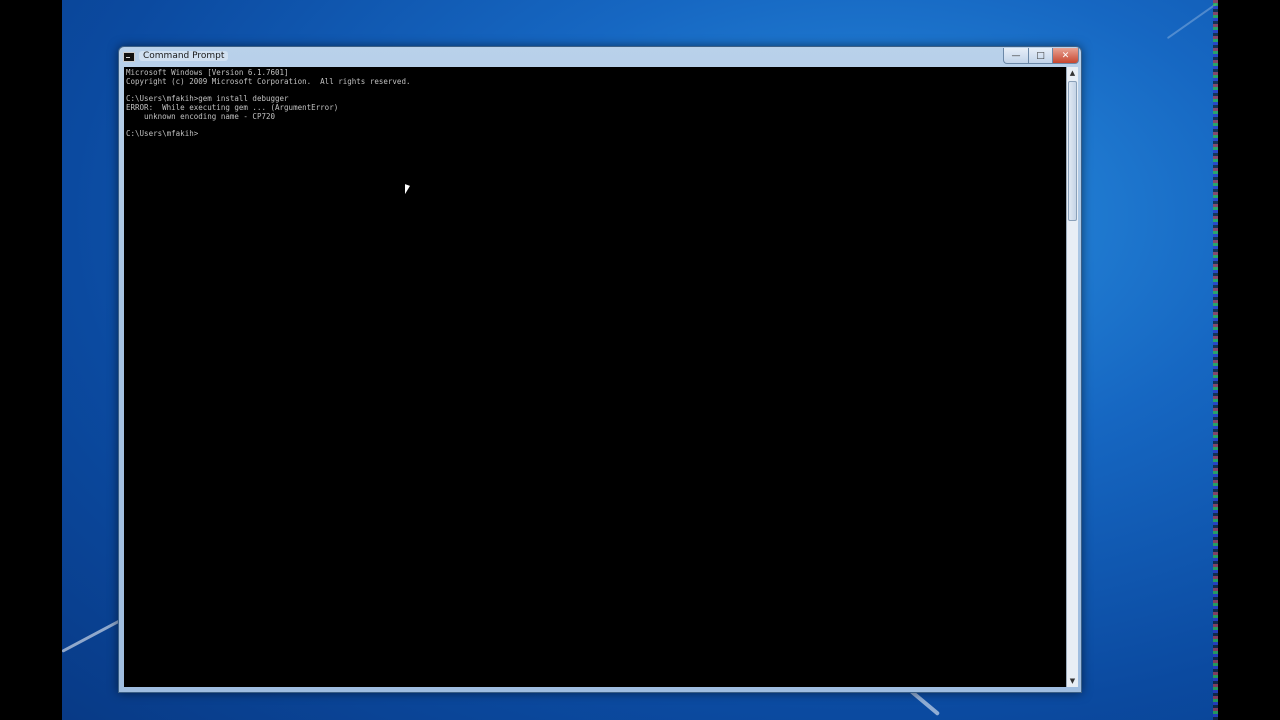 Image resolution: width=1280 pixels, height=720 pixels. I want to click on window-title: Command Prompt, so click(184, 56).